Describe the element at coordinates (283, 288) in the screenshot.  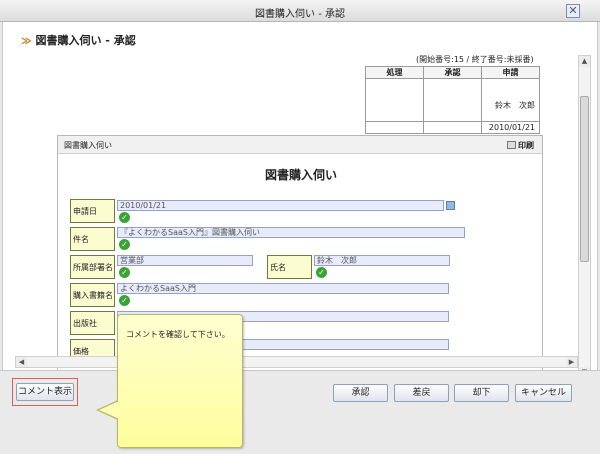
I see `book-title-field: よくわかるSaaS入門` at that location.